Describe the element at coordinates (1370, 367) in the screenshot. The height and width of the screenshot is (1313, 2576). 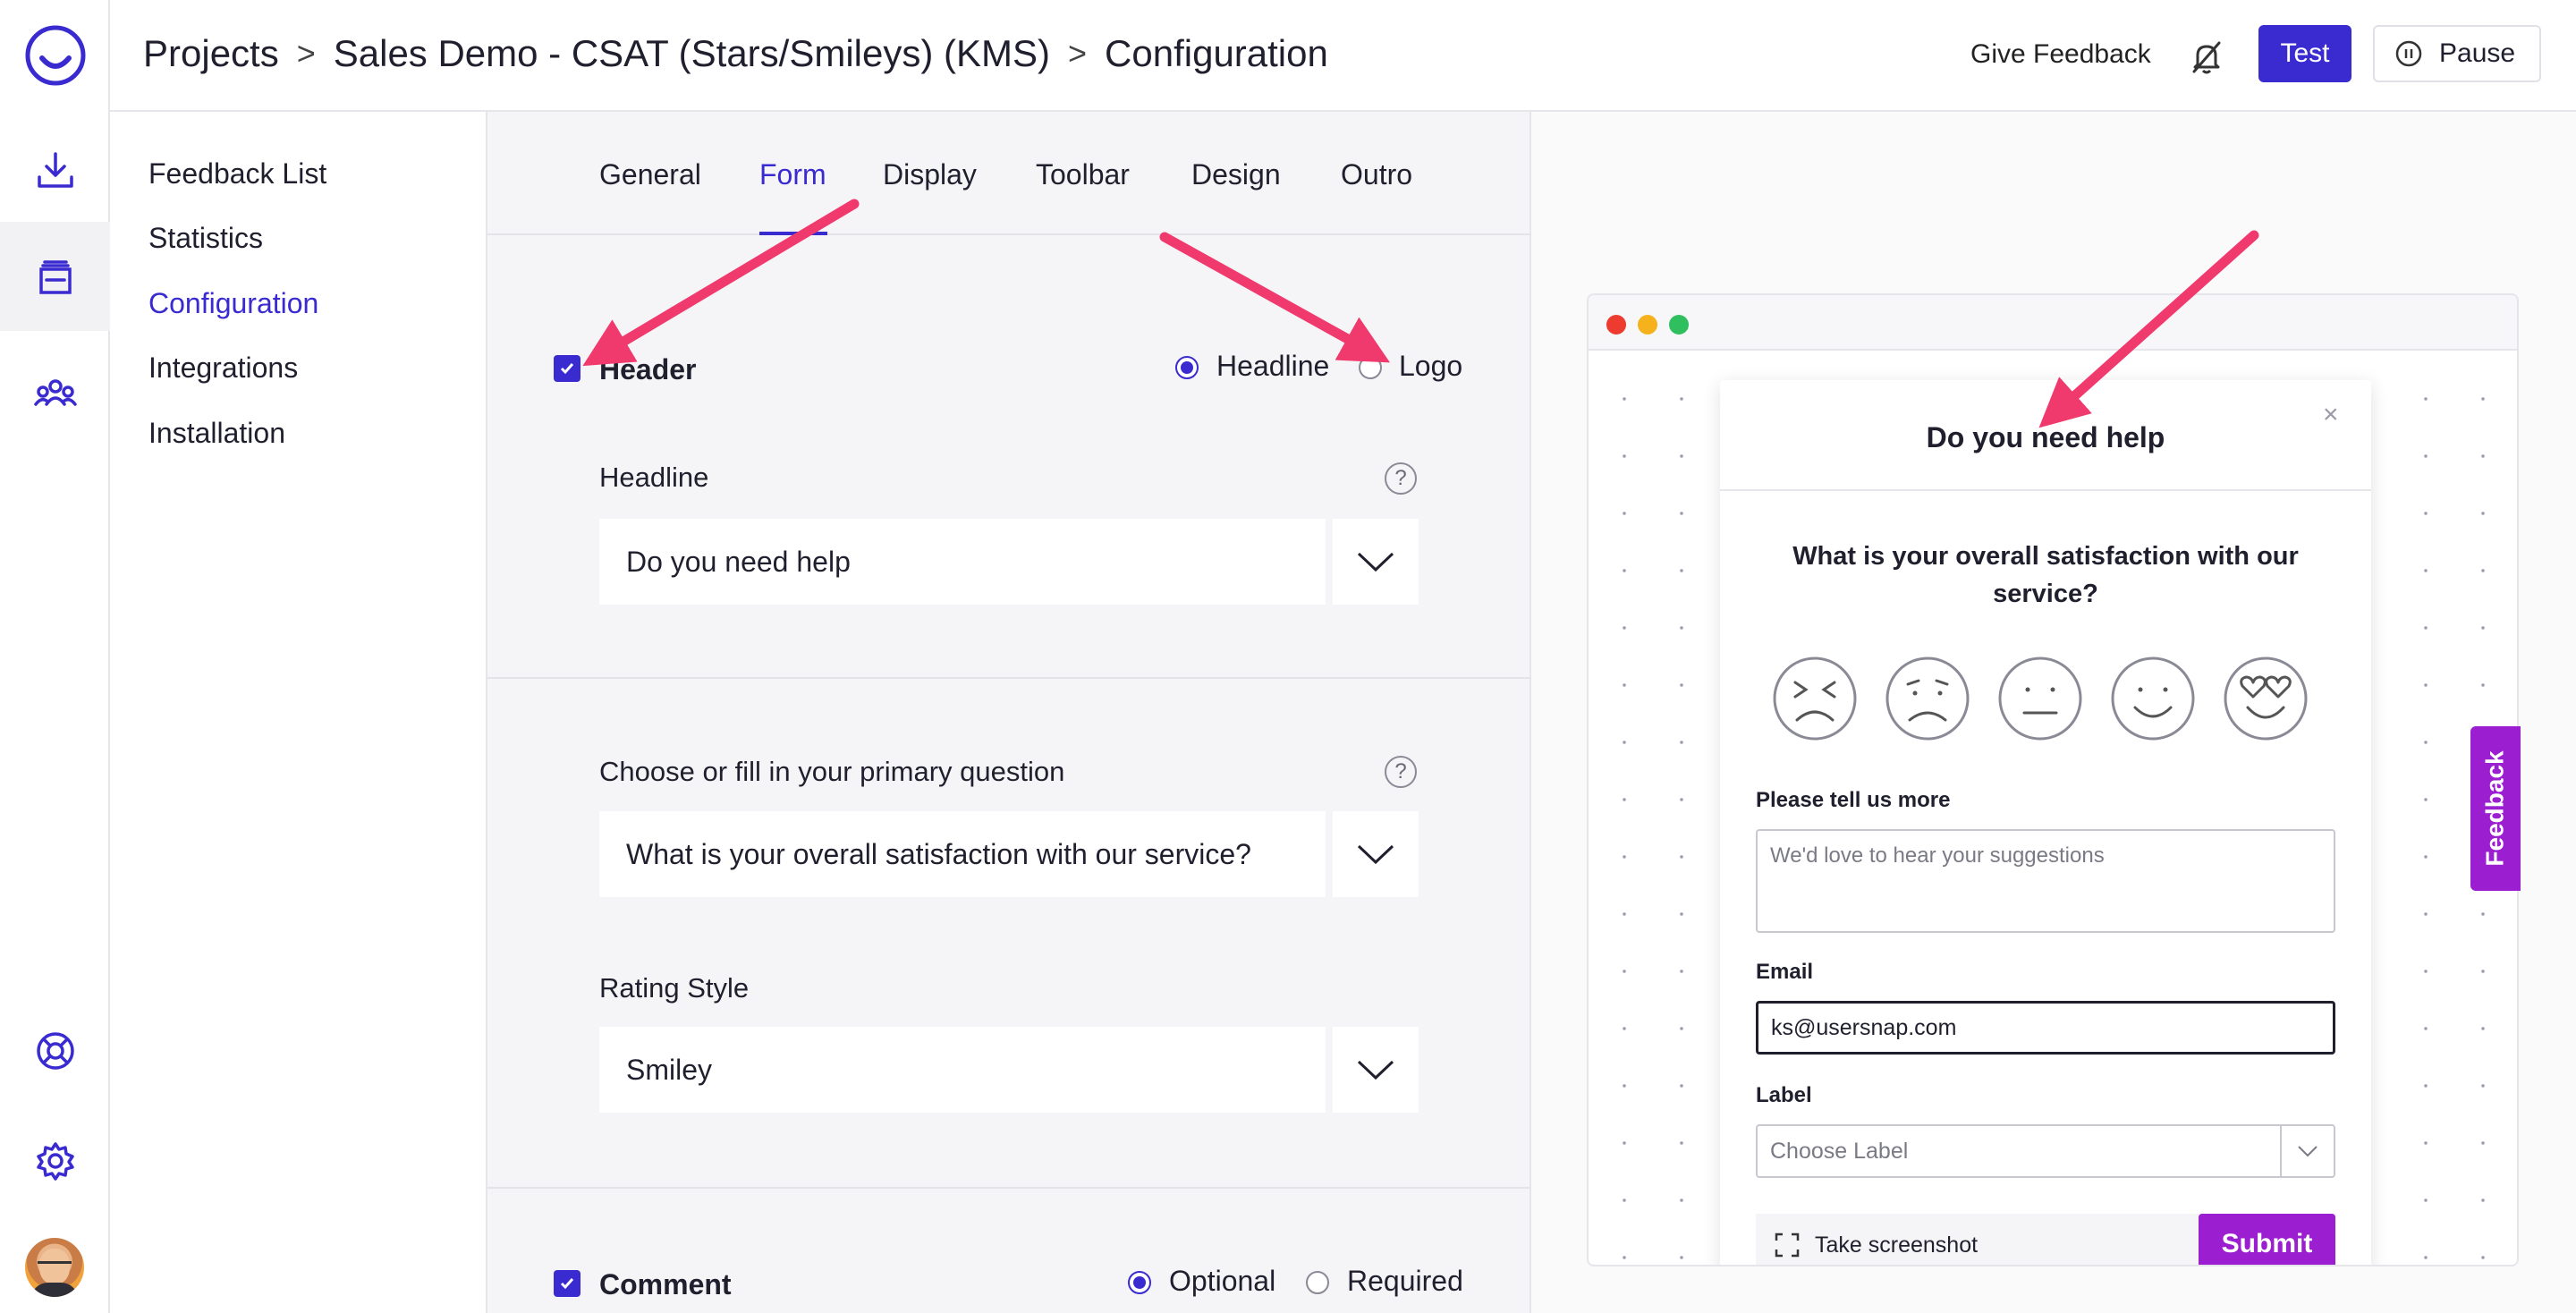
I see `logo-radio` at that location.